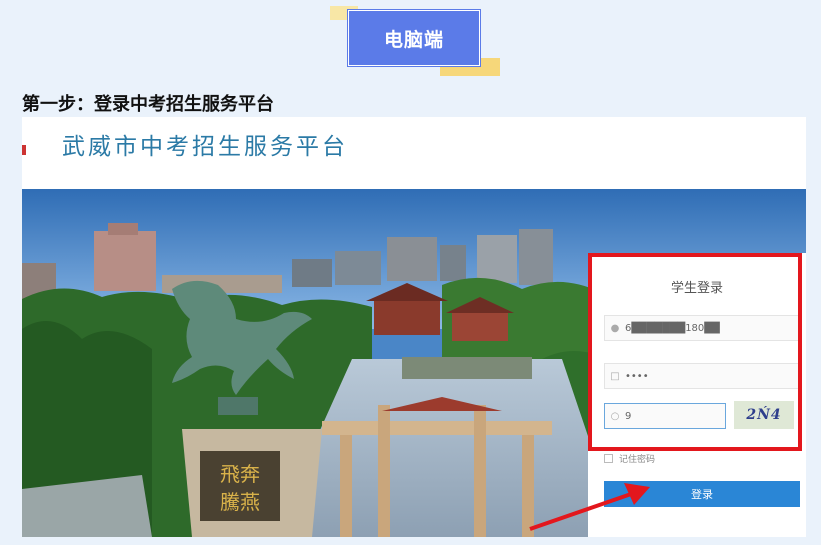 Image resolution: width=821 pixels, height=545 pixels. What do you see at coordinates (148, 104) in the screenshot?
I see `step-title: 第一步：登录中考招生服务平台` at bounding box center [148, 104].